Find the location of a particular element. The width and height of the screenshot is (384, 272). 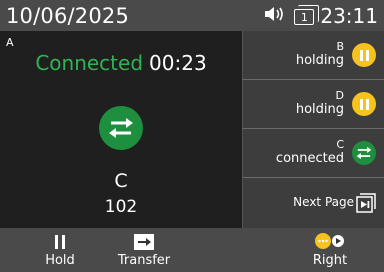

call-item-state: connected is located at coordinates (309, 158).